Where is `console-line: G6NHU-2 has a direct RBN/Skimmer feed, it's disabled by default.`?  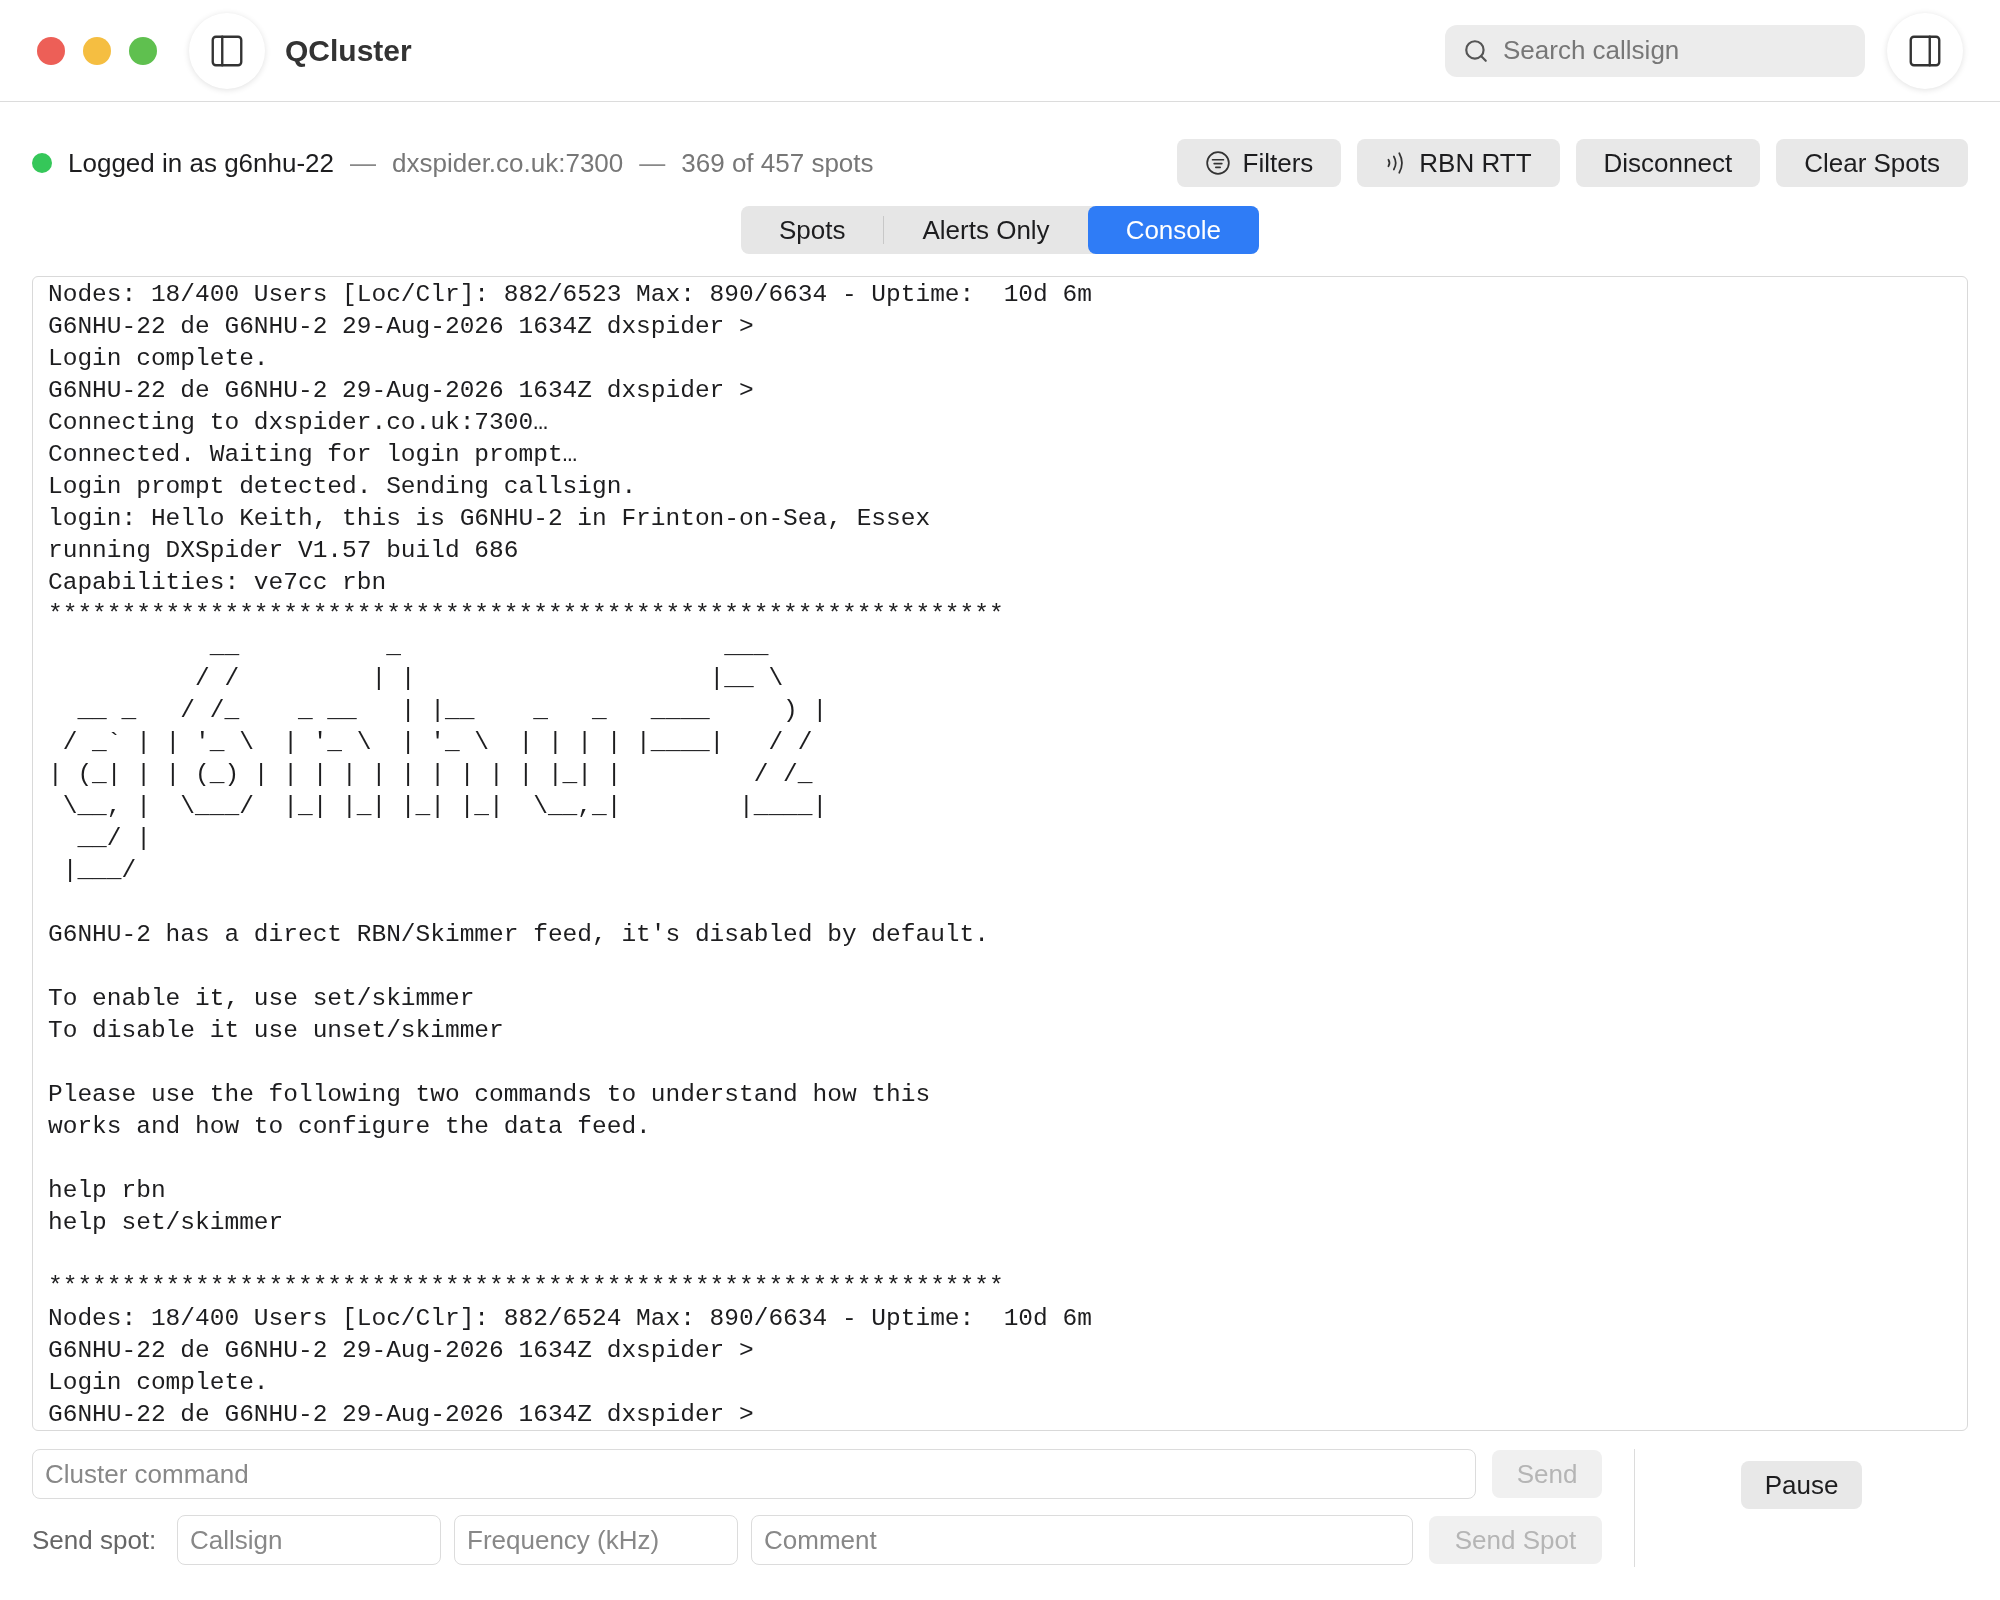
console-line: G6NHU-2 has a direct RBN/Skimmer feed, it's disabled by default. is located at coordinates (518, 935).